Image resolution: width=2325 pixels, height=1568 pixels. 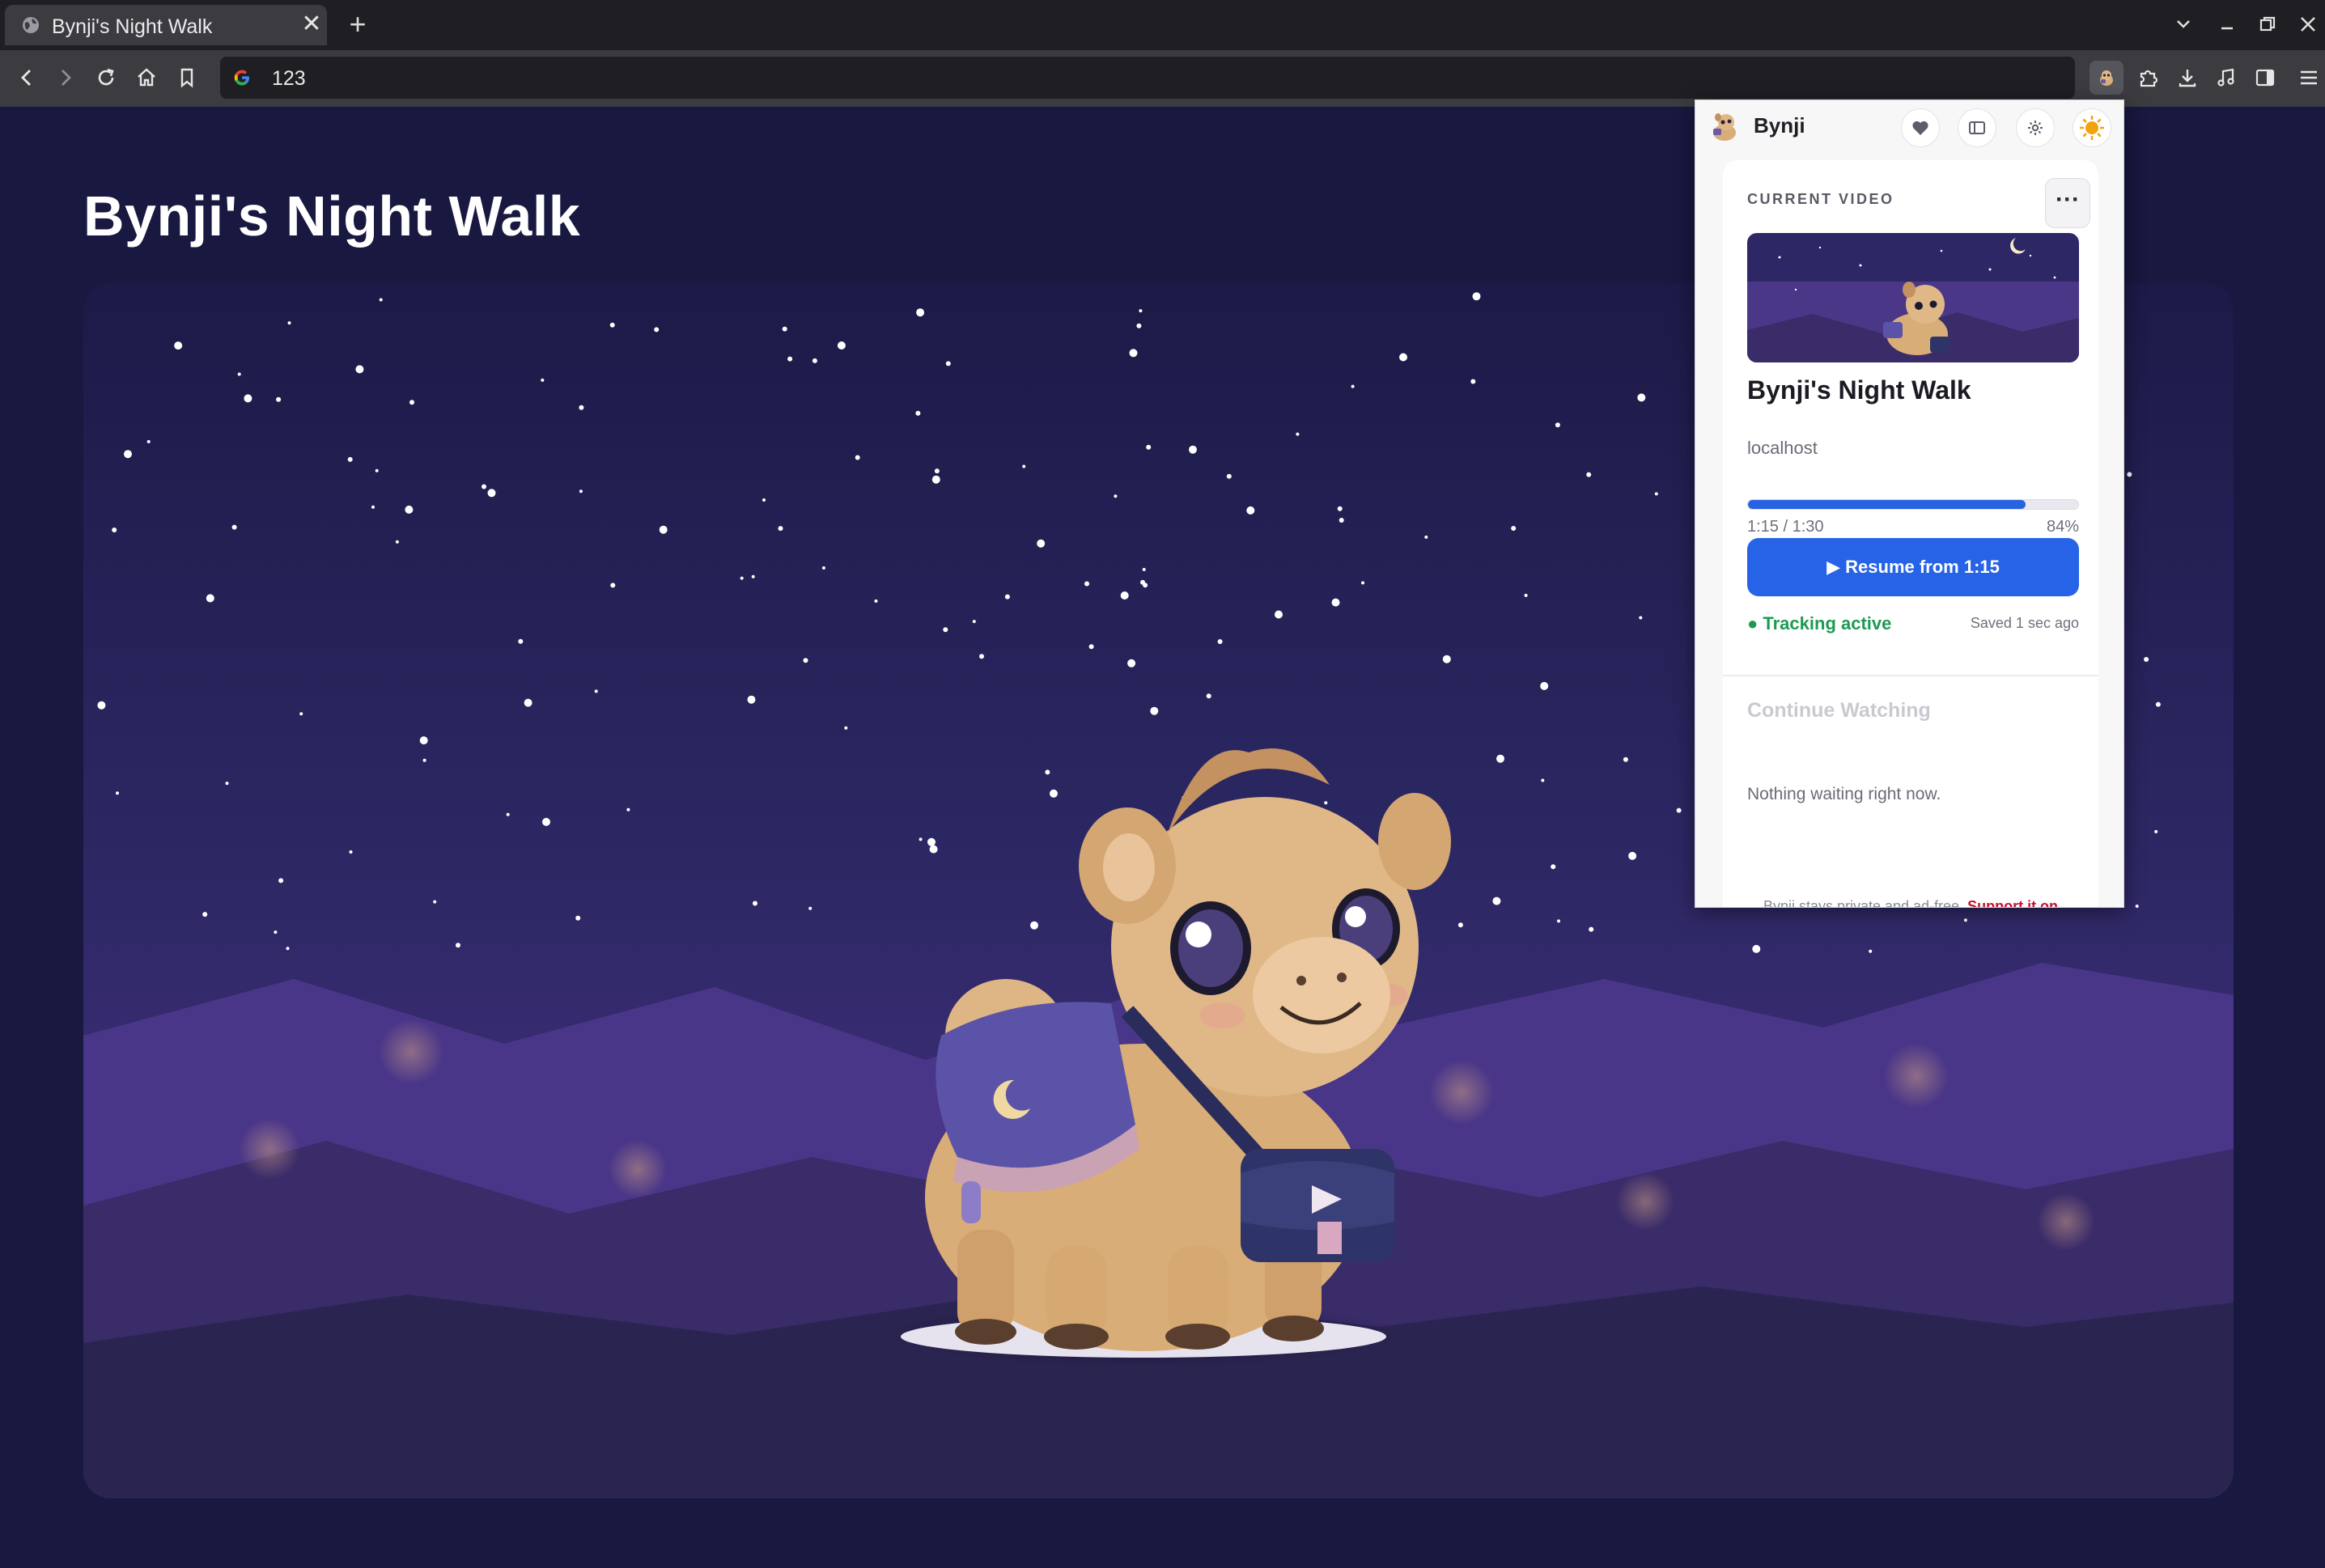 I want to click on bookmark-icon, so click(x=186, y=78).